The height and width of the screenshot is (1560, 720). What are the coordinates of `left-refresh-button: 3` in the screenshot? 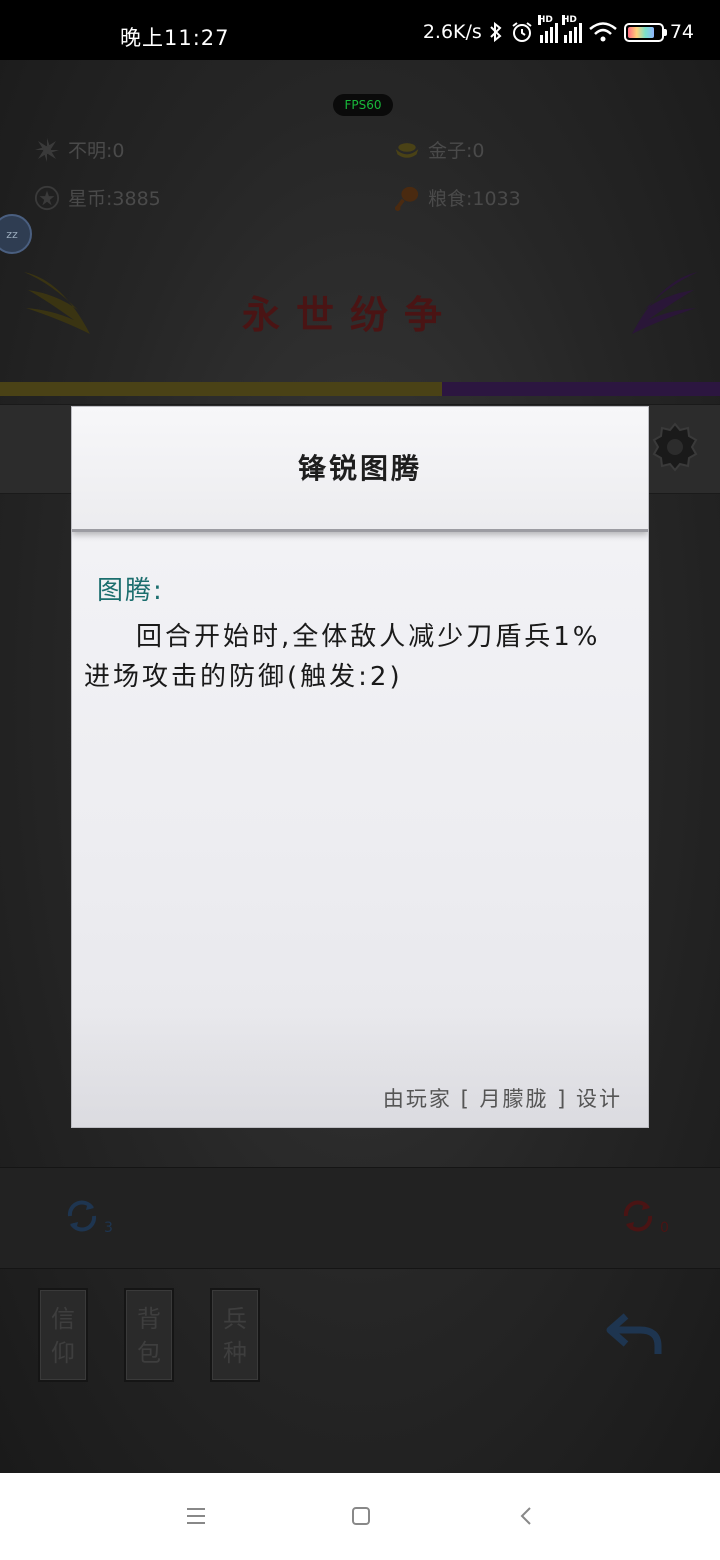 It's located at (87, 1216).